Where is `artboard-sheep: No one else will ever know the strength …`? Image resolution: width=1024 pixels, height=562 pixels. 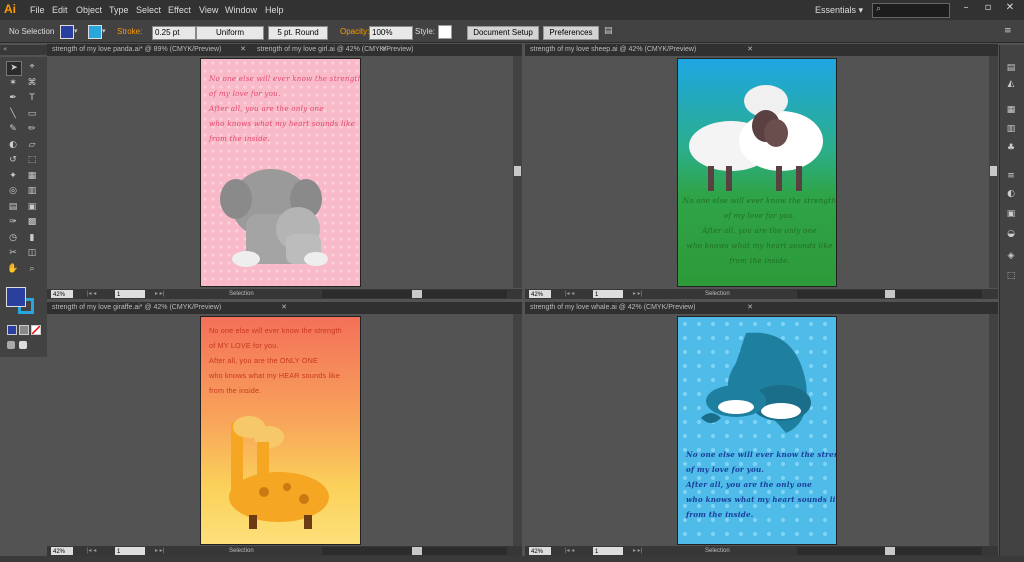 artboard-sheep: No one else will ever know the strength … is located at coordinates (757, 172).